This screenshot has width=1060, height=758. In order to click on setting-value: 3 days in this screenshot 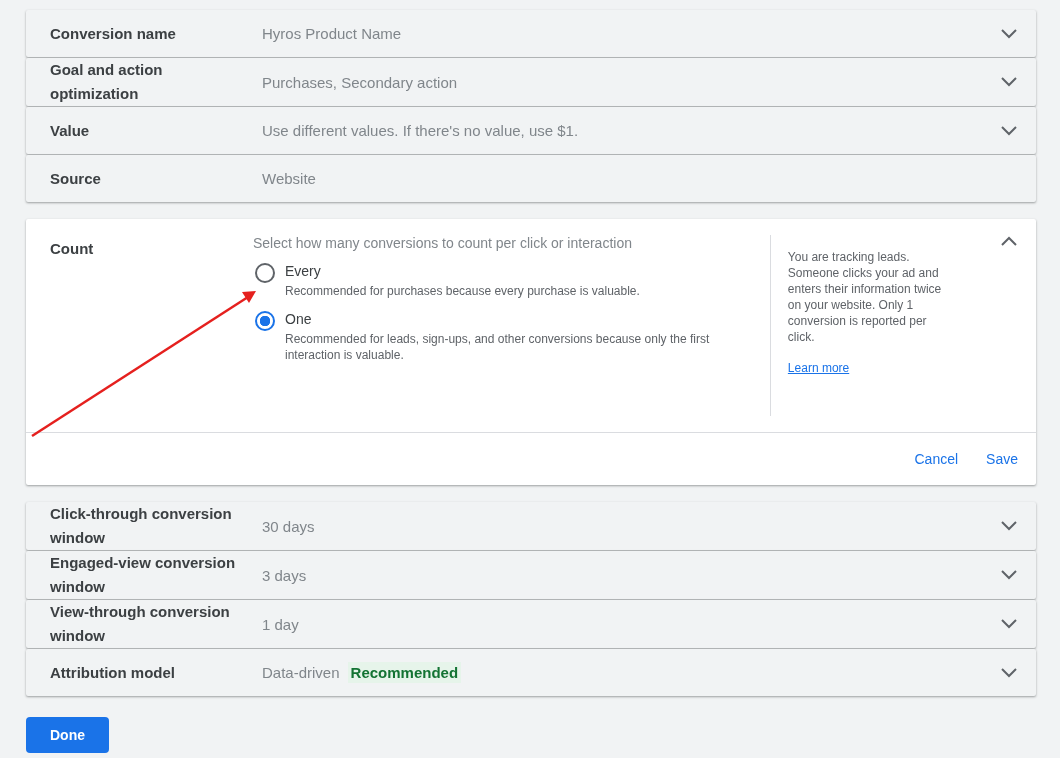, I will do `click(284, 575)`.